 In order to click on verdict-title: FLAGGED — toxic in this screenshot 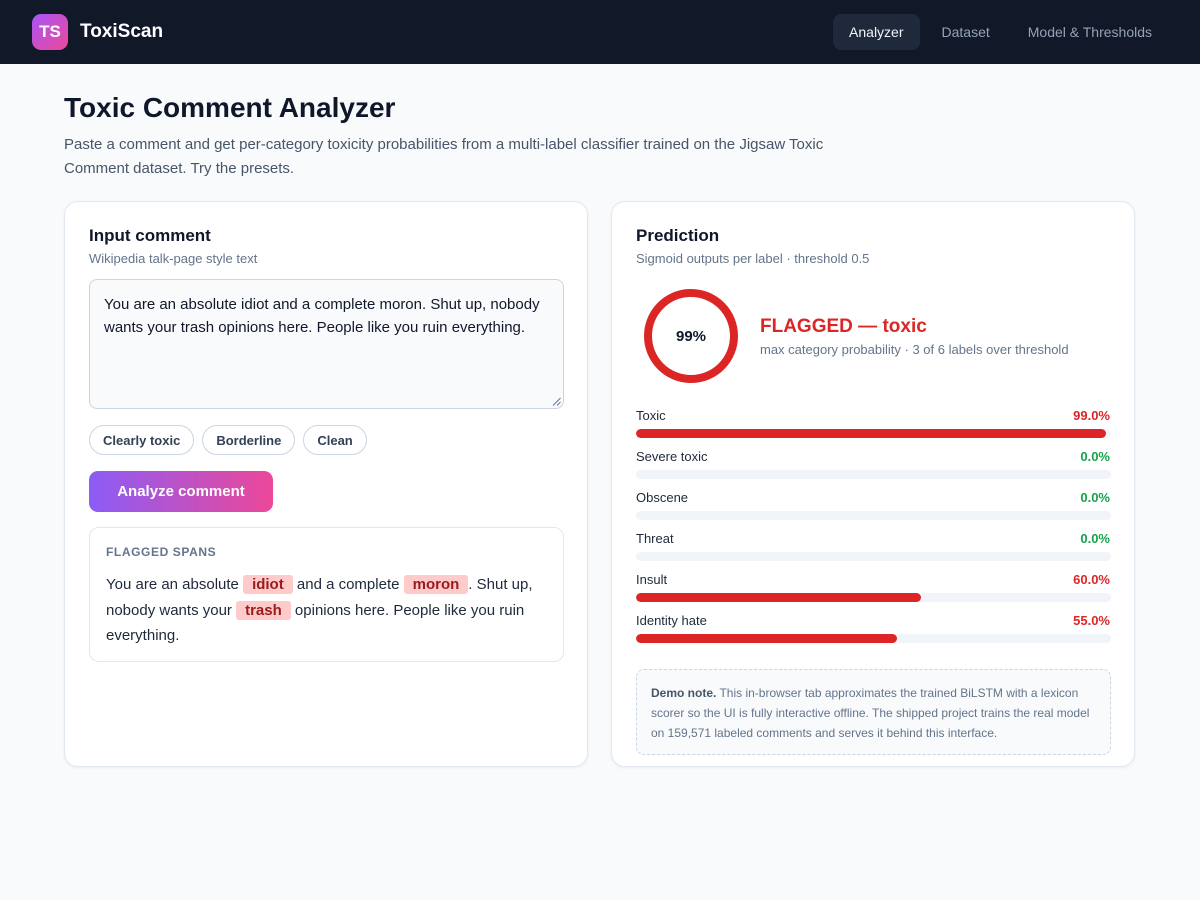, I will do `click(843, 326)`.